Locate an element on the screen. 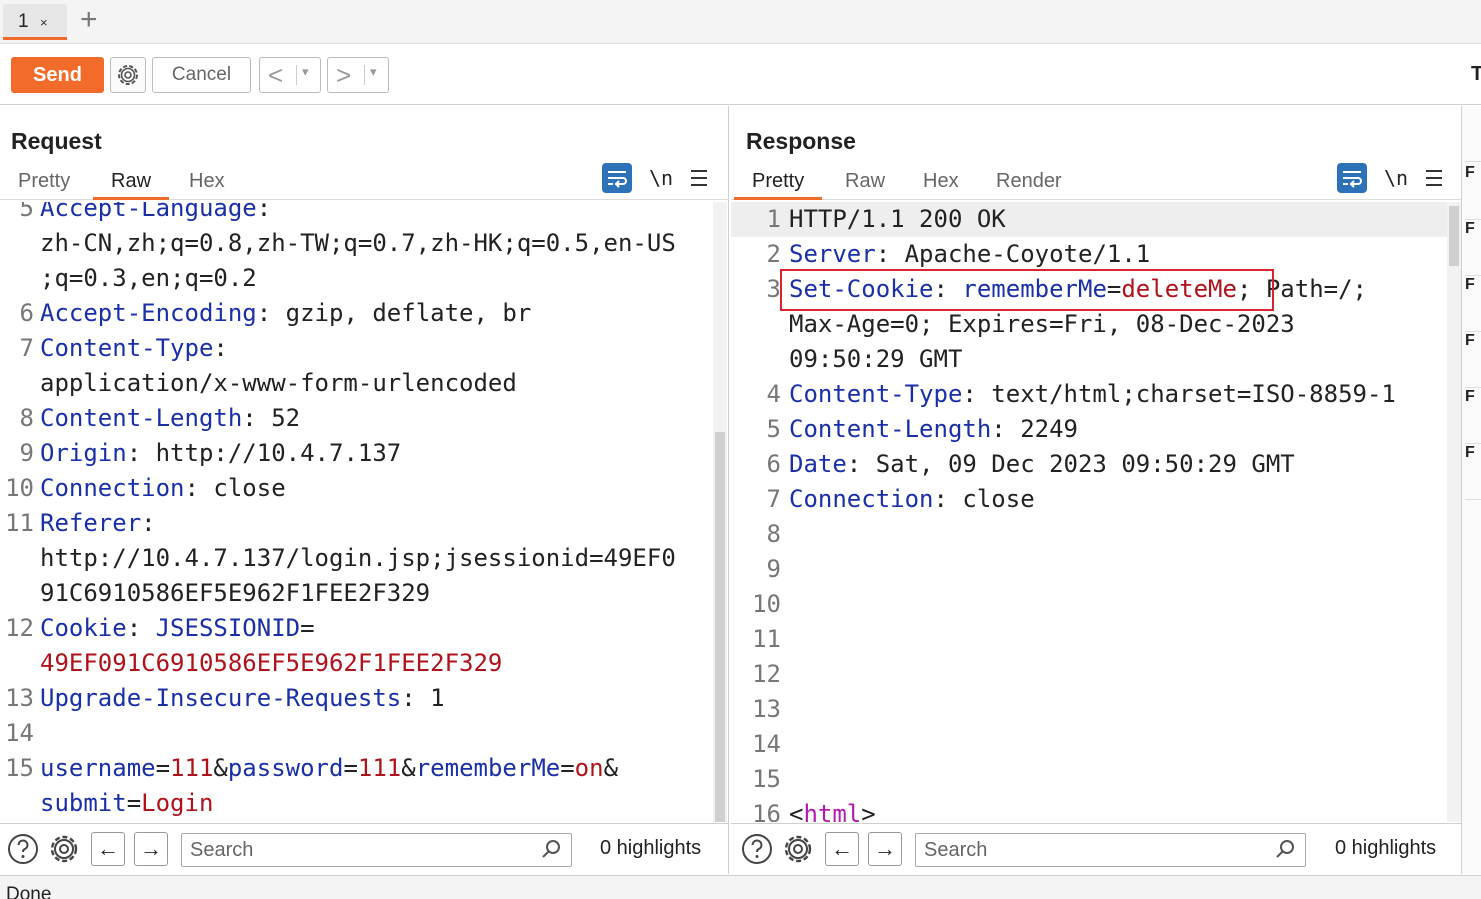 The height and width of the screenshot is (899, 1481). highlights-count: 0 highlights is located at coordinates (1386, 848).